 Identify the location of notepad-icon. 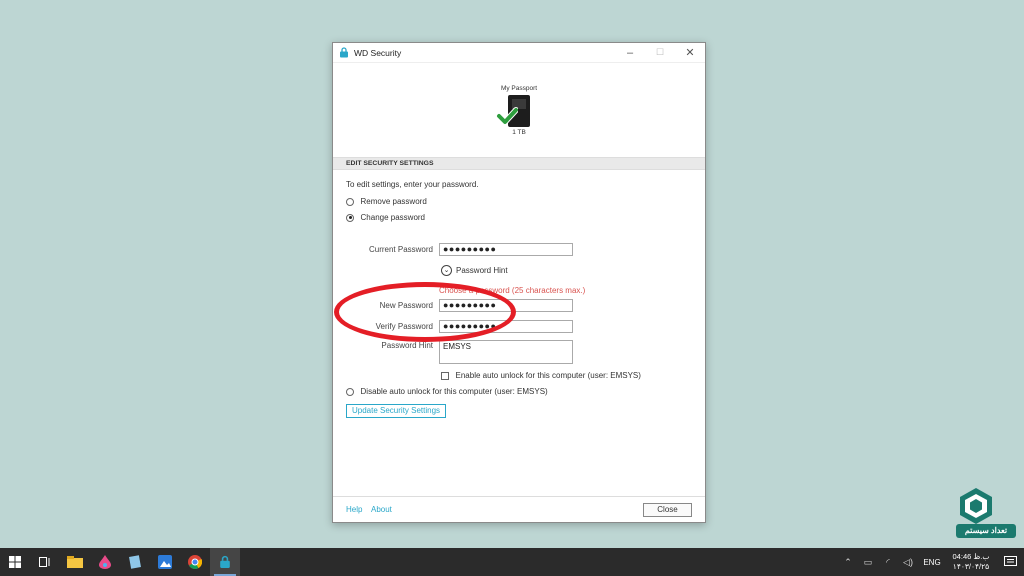
(135, 562).